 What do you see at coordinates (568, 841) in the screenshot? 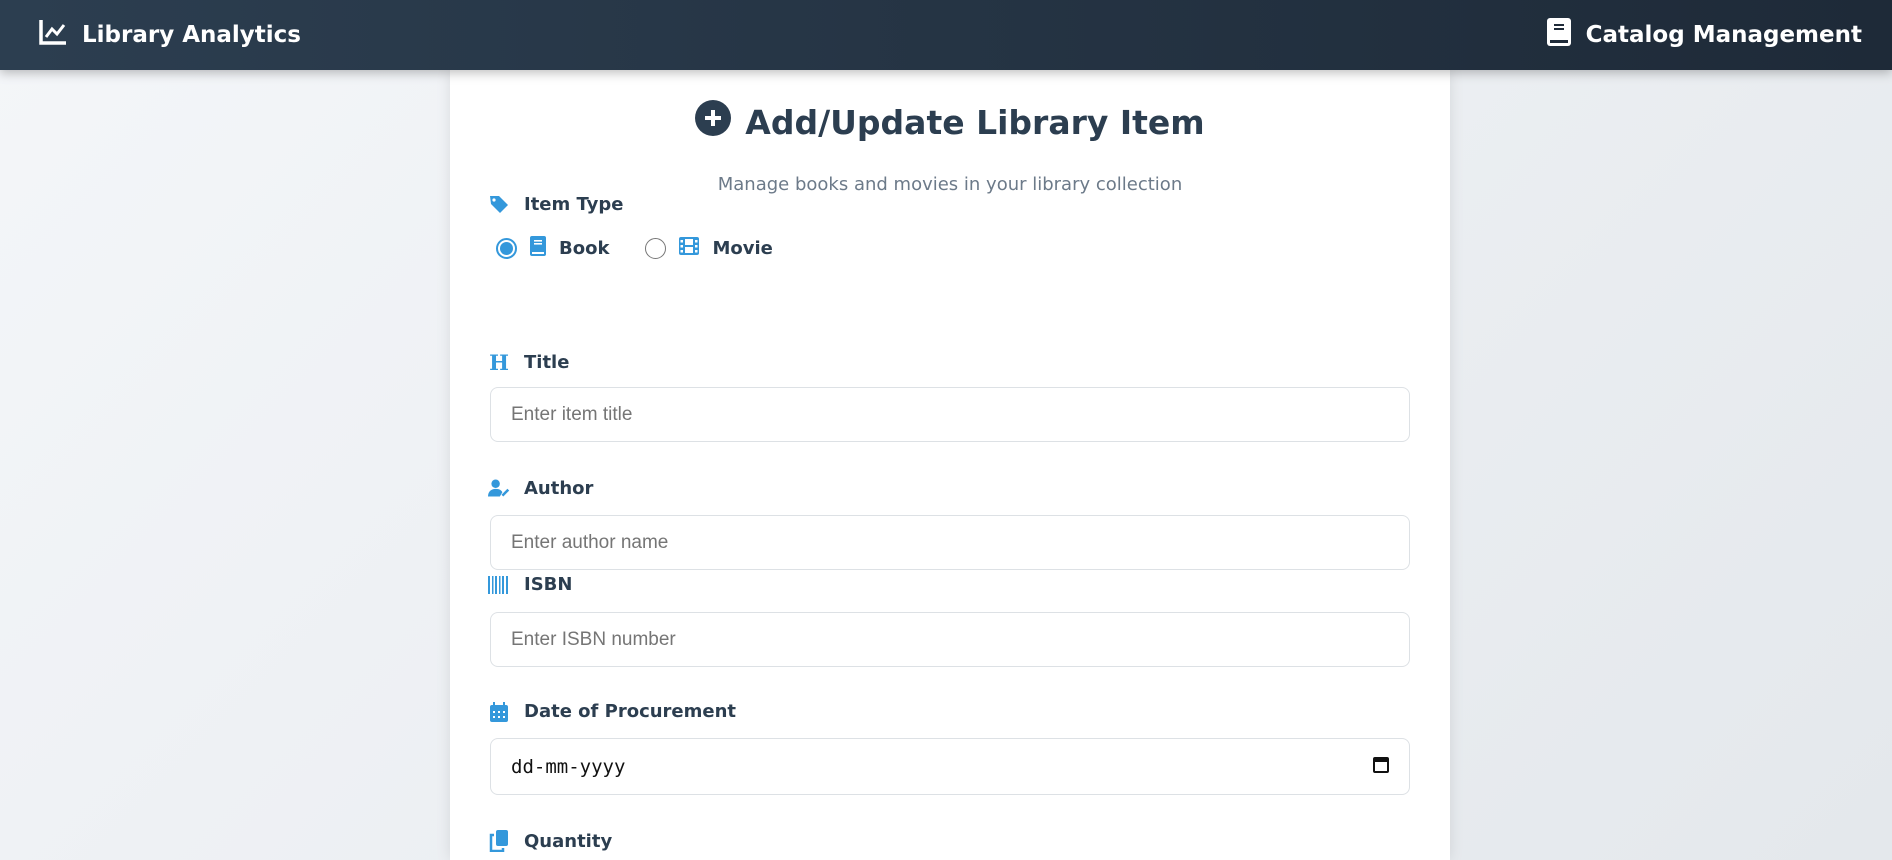
I see `quantity-label-text: Quantity` at bounding box center [568, 841].